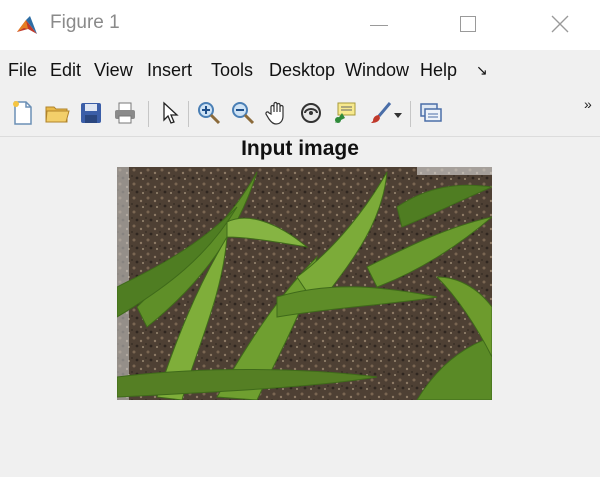 The image size is (600, 477). I want to click on data-cursor-icon, so click(345, 113).